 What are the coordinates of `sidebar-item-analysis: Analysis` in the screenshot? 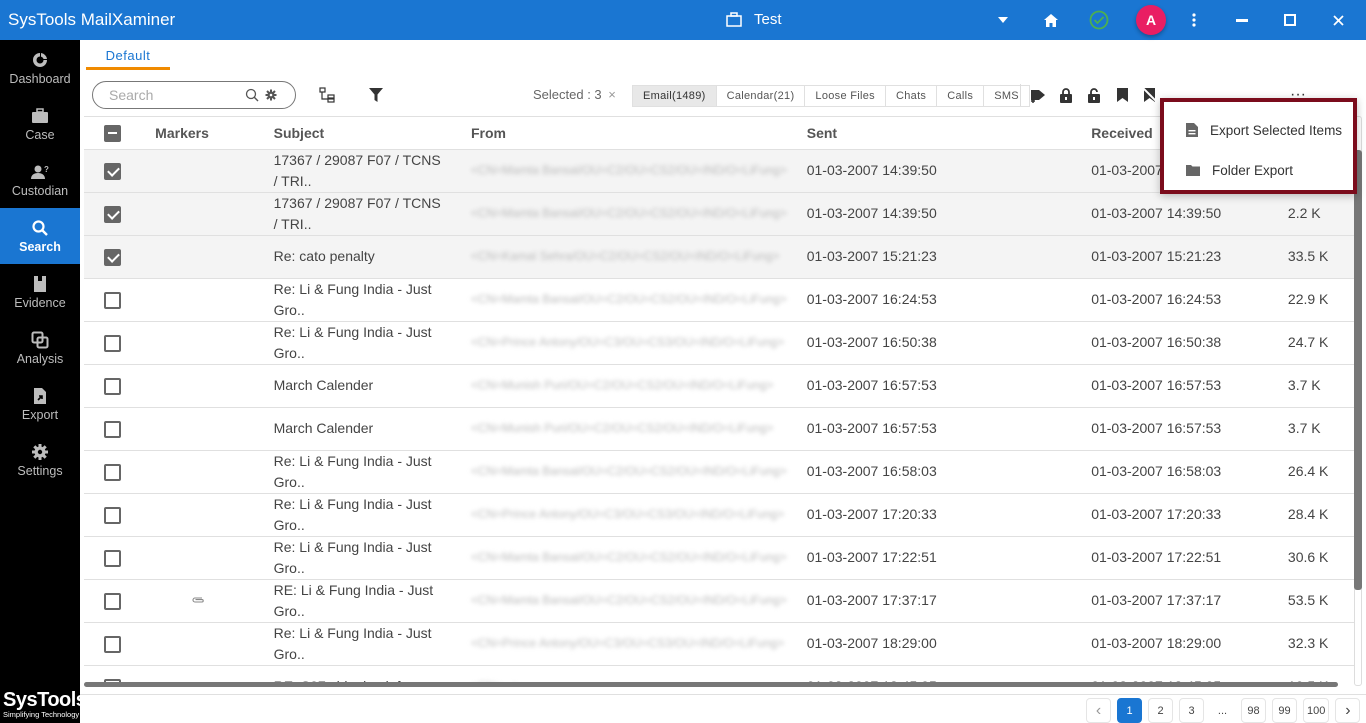 It's located at (40, 348).